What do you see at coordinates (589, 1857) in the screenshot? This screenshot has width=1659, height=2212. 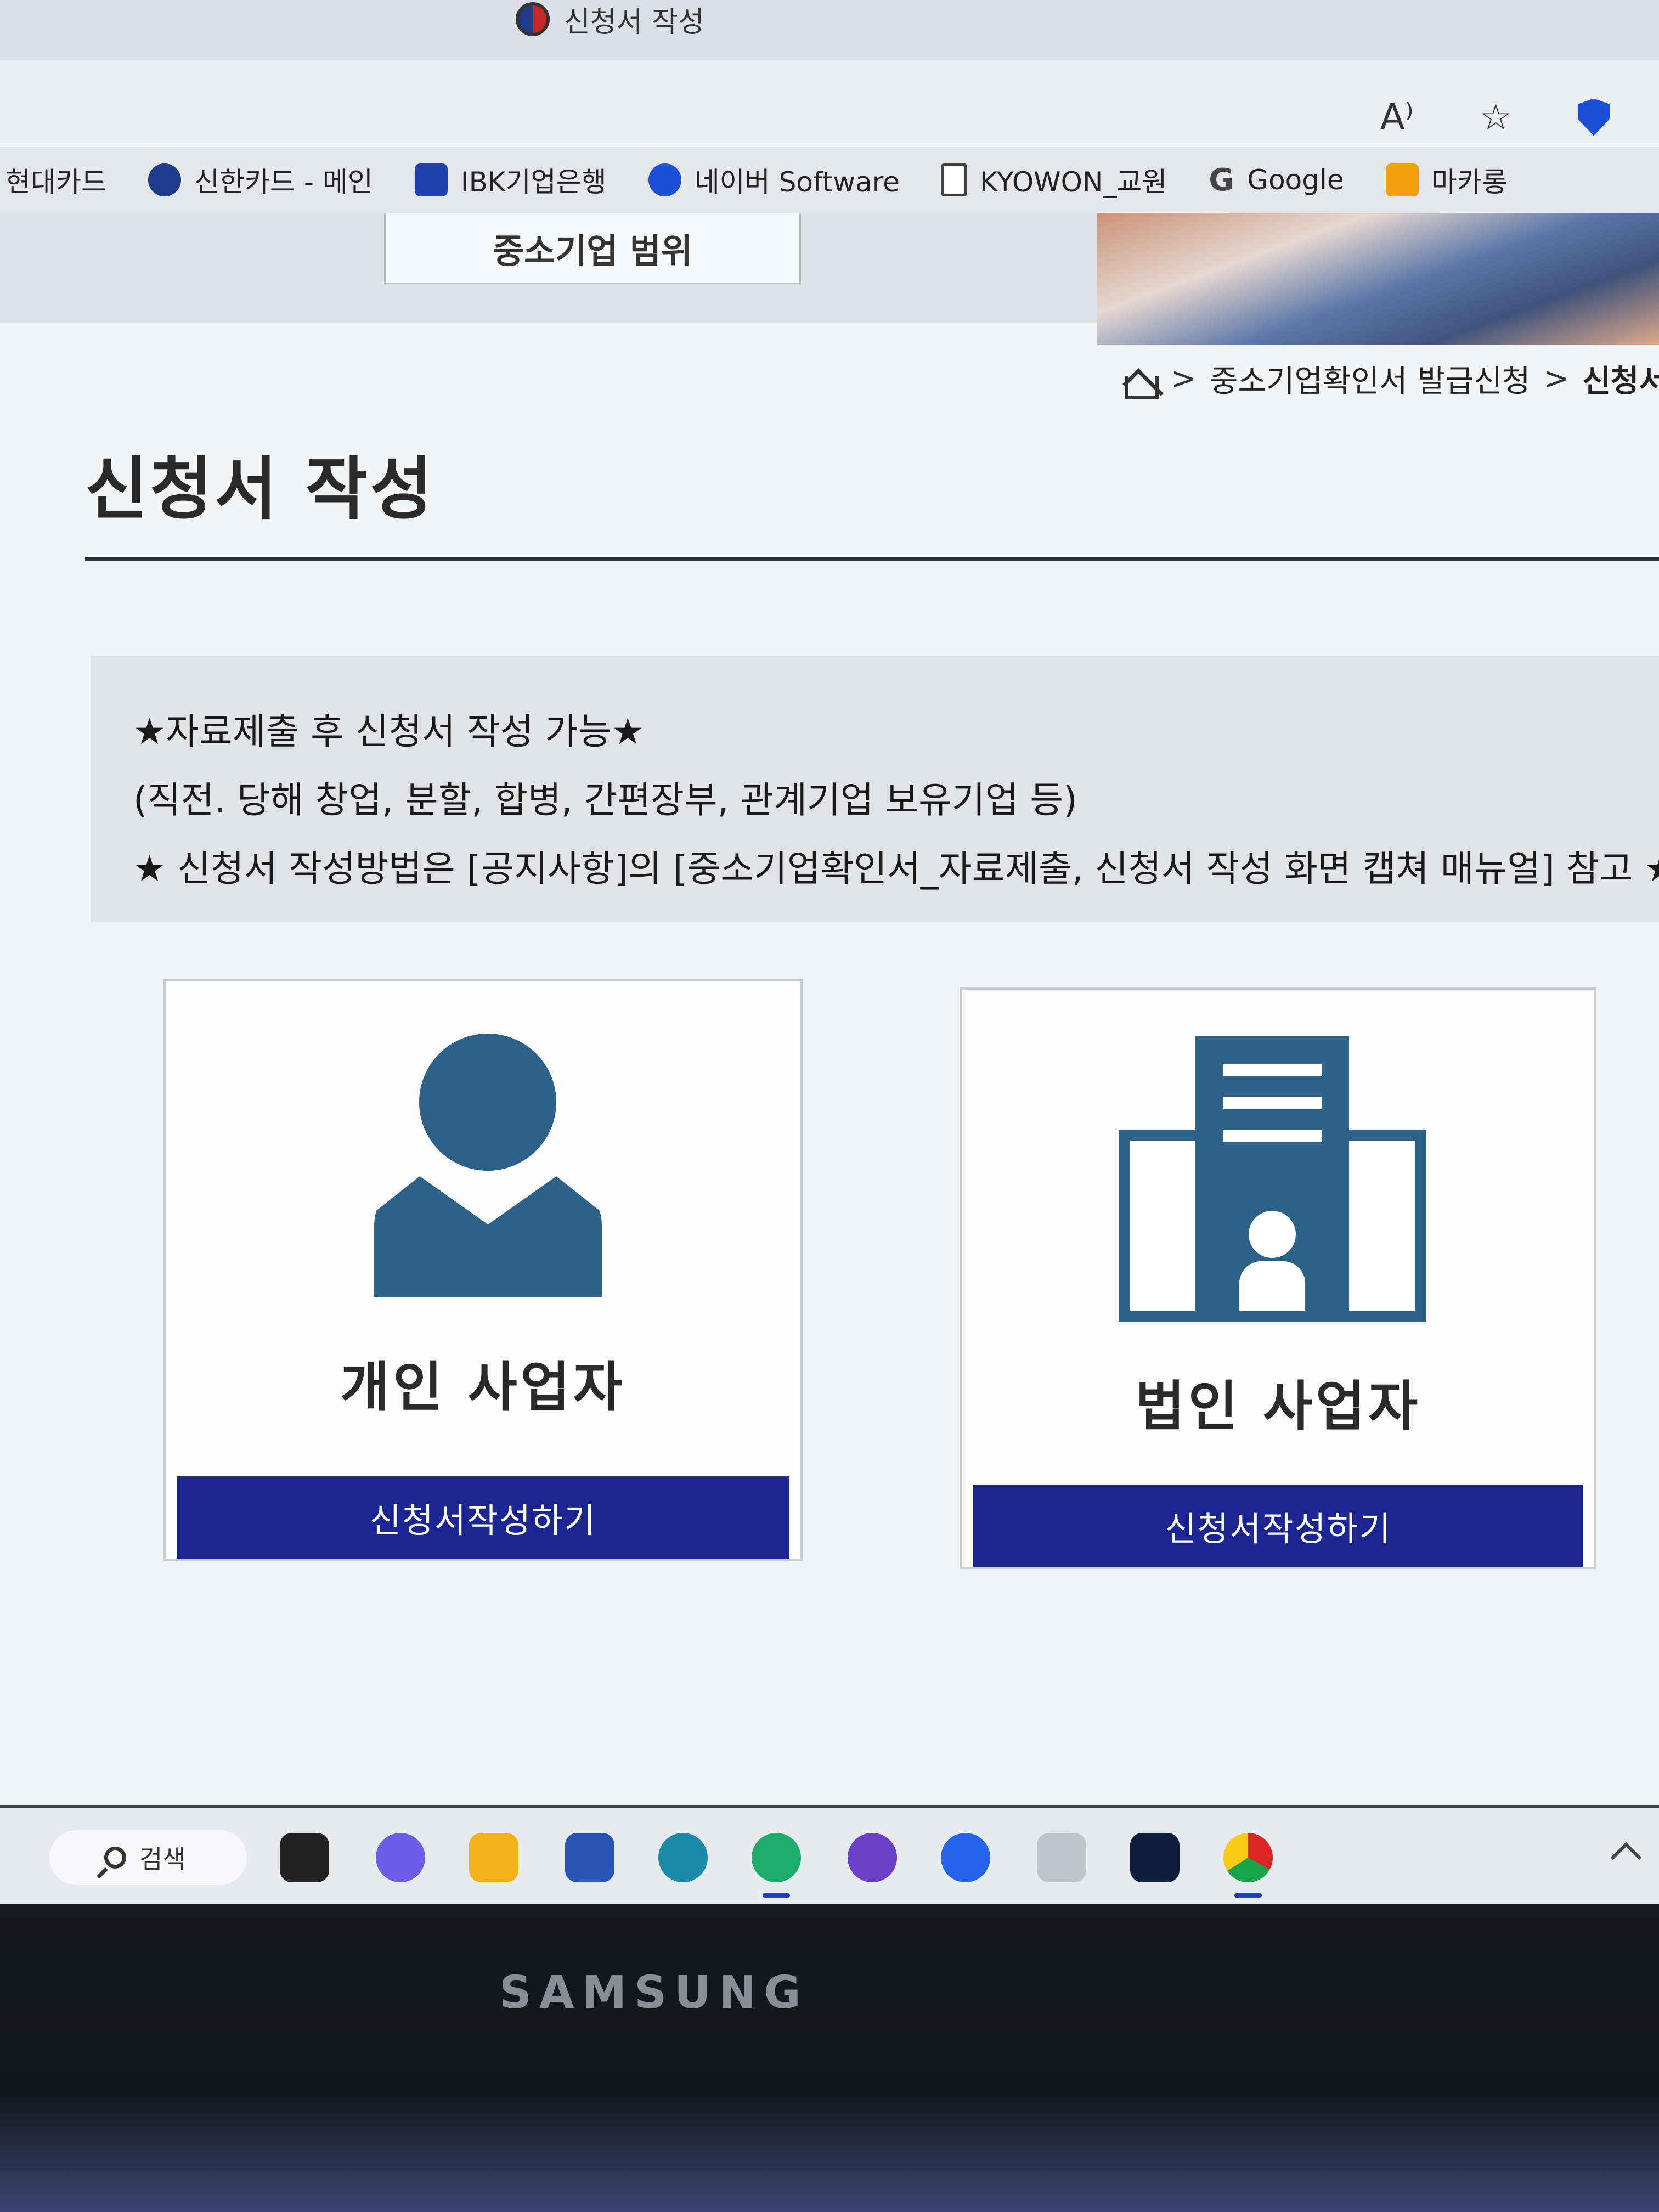 I see `store-icon` at bounding box center [589, 1857].